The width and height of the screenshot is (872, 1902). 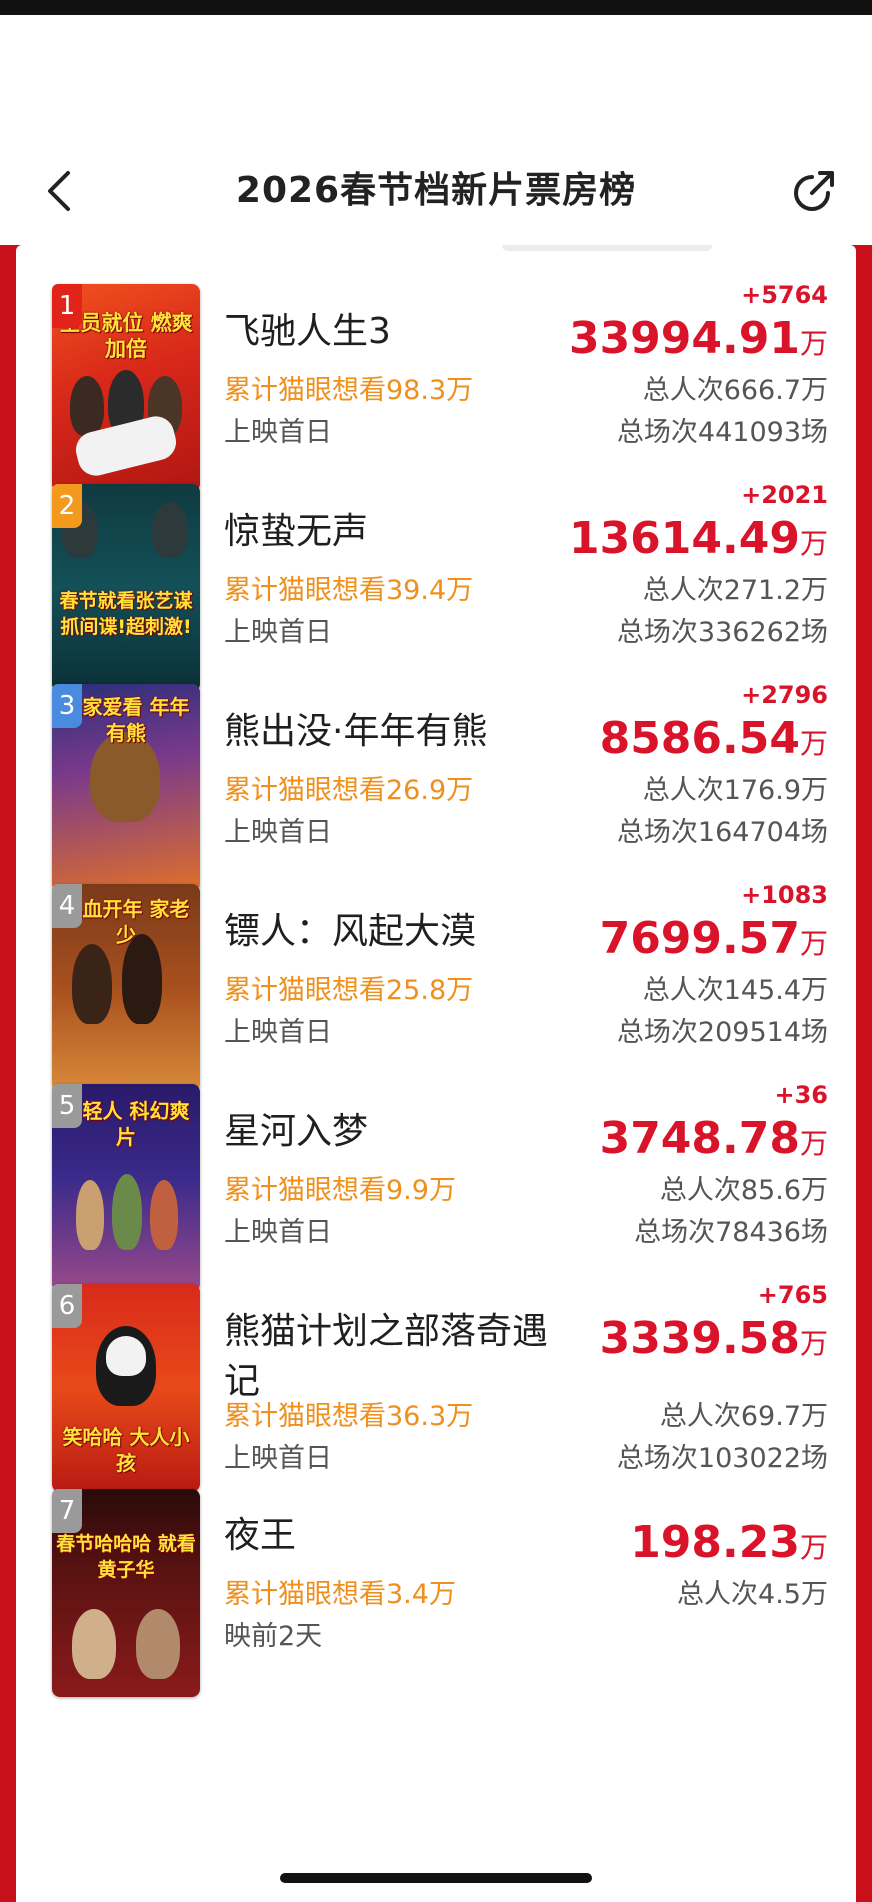 I want to click on release-status: 上映首日, so click(x=278, y=1458).